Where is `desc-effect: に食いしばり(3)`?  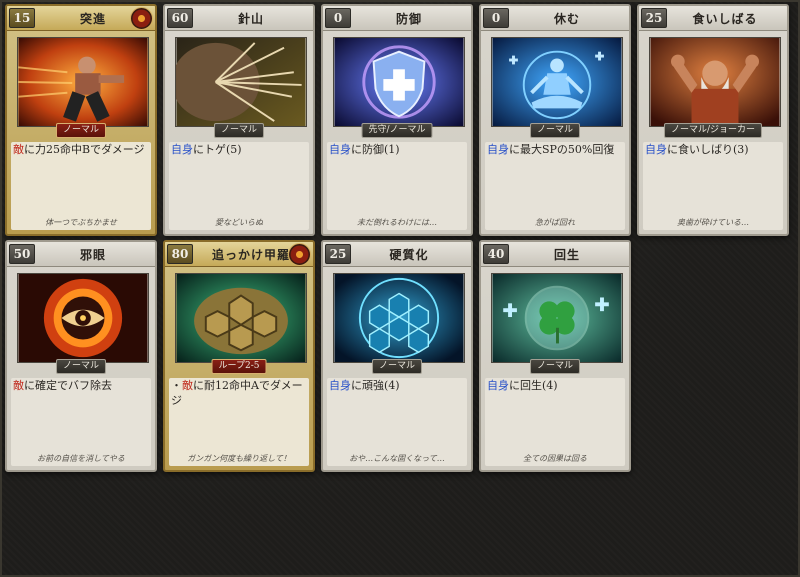
desc-effect: に食いしばり(3) is located at coordinates (708, 149).